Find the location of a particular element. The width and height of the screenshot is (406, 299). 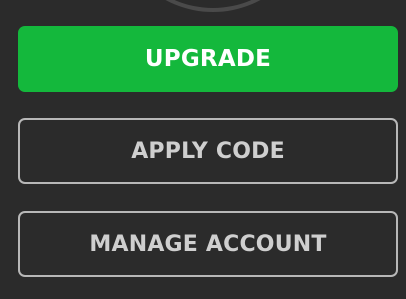

upgrade-button-label: UPGRADE is located at coordinates (208, 59).